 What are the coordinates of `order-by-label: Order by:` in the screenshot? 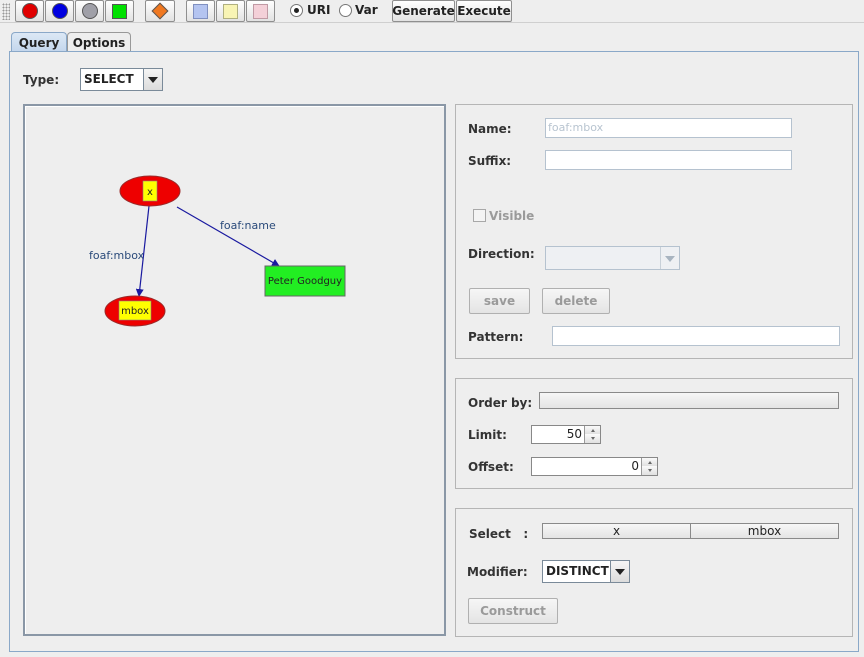 It's located at (500, 403).